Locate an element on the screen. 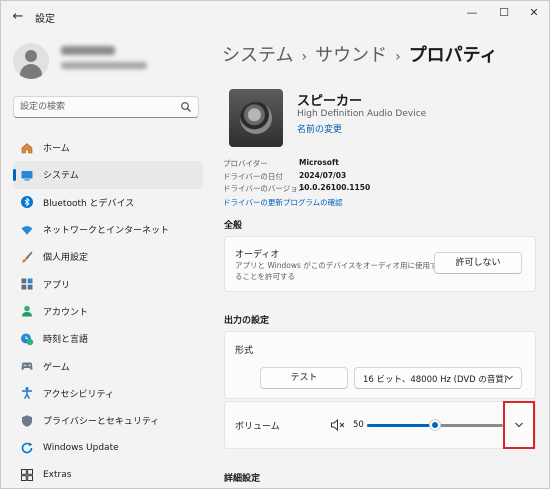  extras-icon is located at coordinates (27, 475).